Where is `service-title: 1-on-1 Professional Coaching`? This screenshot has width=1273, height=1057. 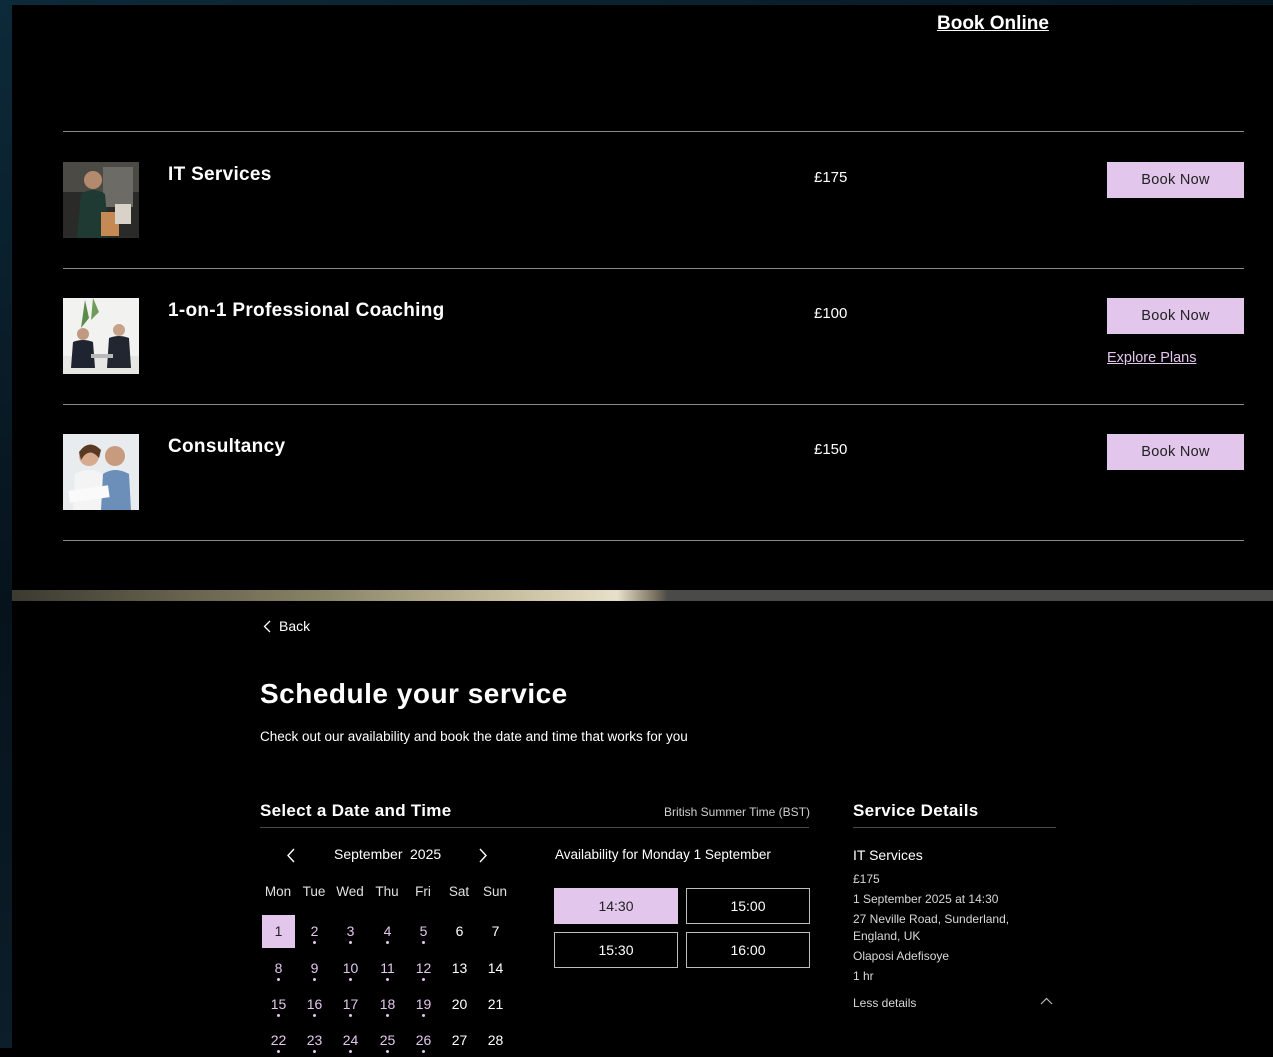 service-title: 1-on-1 Professional Coaching is located at coordinates (306, 310).